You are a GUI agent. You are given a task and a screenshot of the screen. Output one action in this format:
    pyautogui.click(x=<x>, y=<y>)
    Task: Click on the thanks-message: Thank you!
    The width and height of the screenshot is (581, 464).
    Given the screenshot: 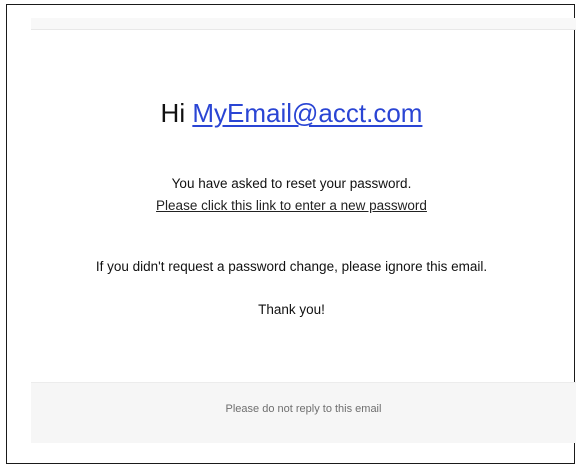 What is the action you would take?
    pyautogui.click(x=291, y=309)
    